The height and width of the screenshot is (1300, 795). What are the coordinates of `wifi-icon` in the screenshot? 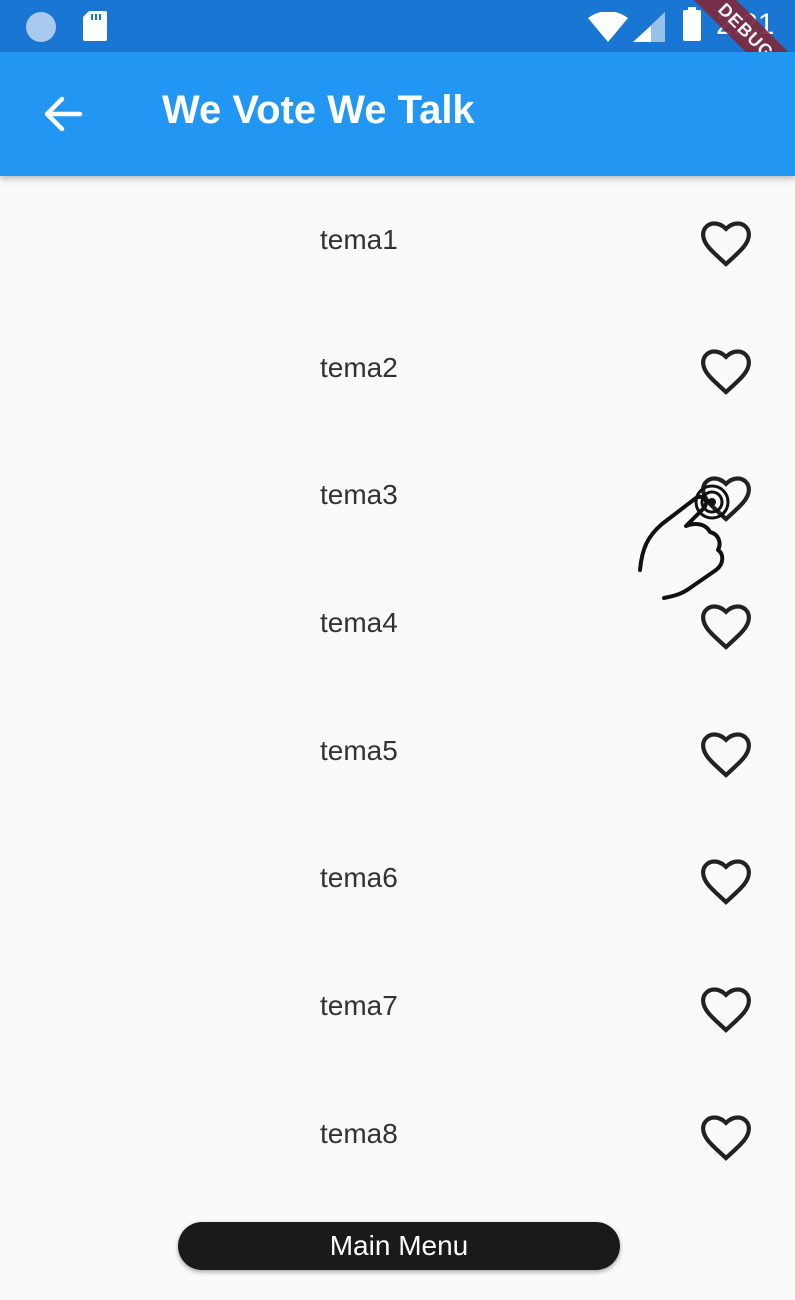 It's located at (608, 29).